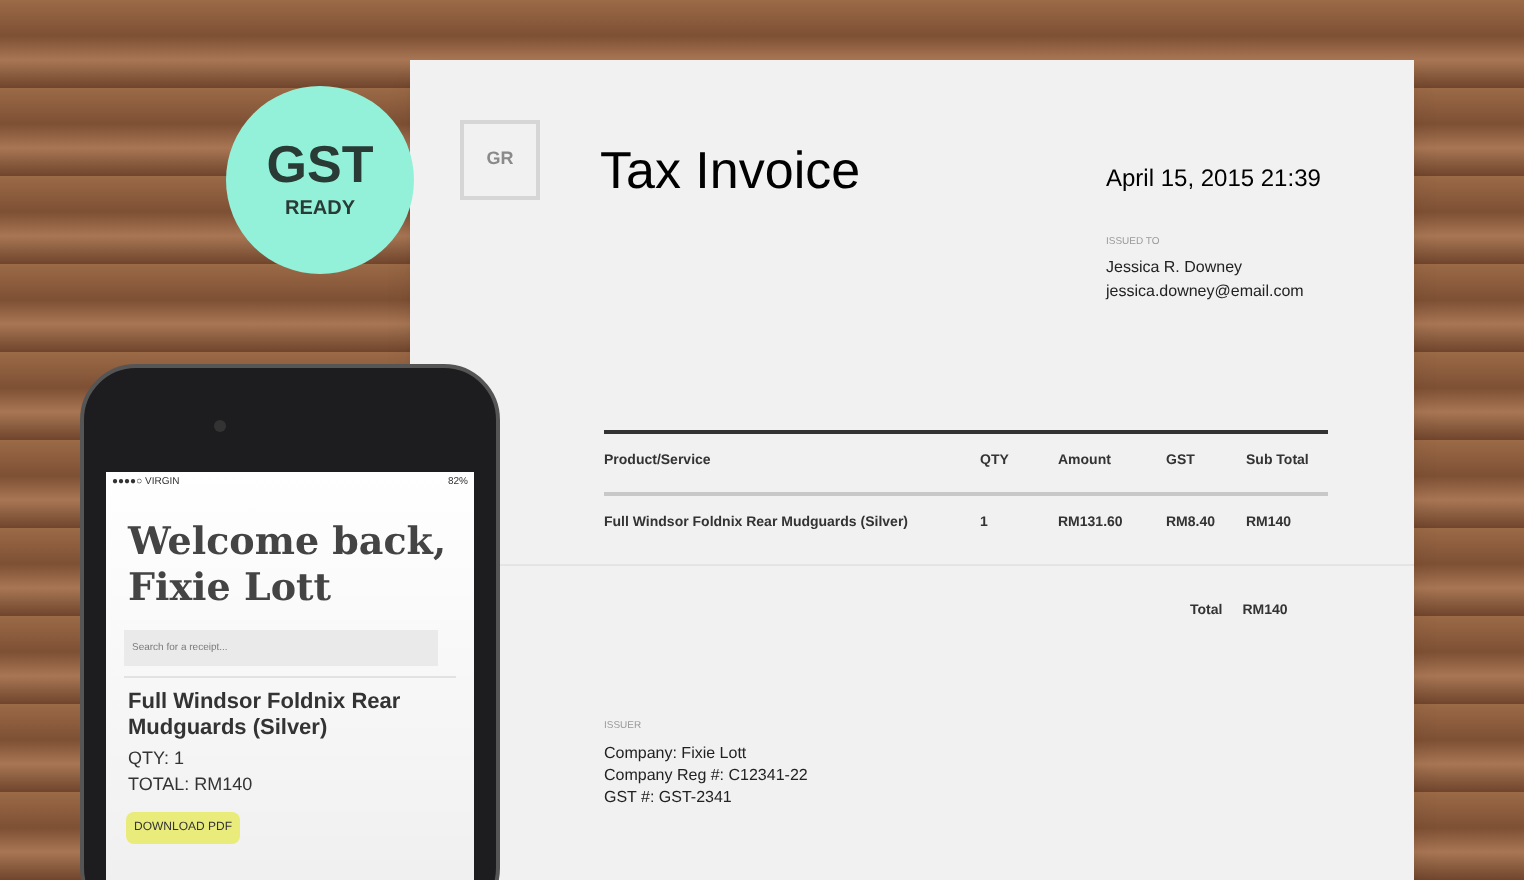  What do you see at coordinates (730, 171) in the screenshot?
I see `invoice-title: Tax Invoice` at bounding box center [730, 171].